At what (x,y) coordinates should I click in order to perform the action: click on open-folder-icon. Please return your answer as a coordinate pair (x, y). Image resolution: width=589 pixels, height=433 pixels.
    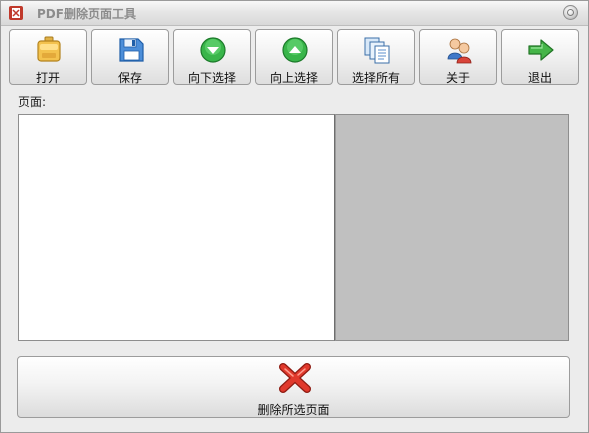
    Looking at the image, I should click on (49, 49).